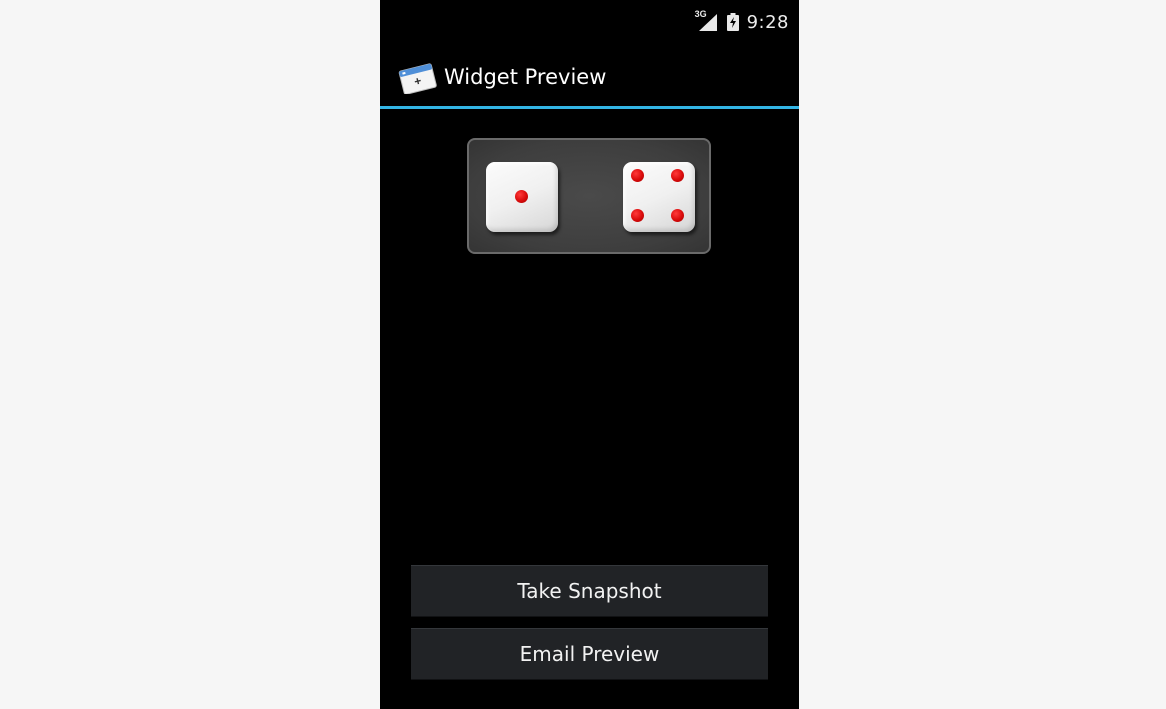 This screenshot has width=1166, height=709. Describe the element at coordinates (767, 22) in the screenshot. I see `status-clock: 9:28` at that location.